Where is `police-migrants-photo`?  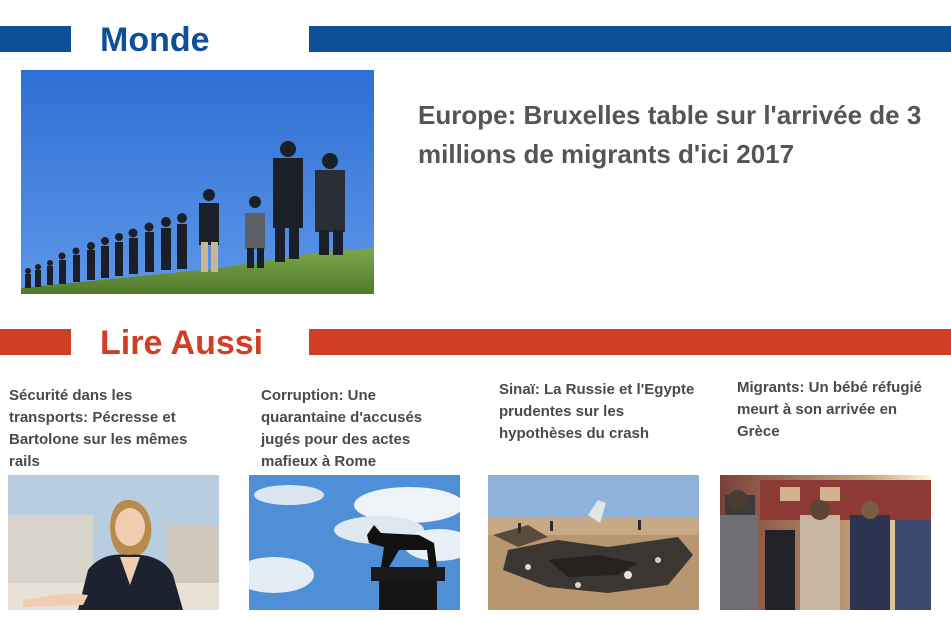 police-migrants-photo is located at coordinates (197, 182).